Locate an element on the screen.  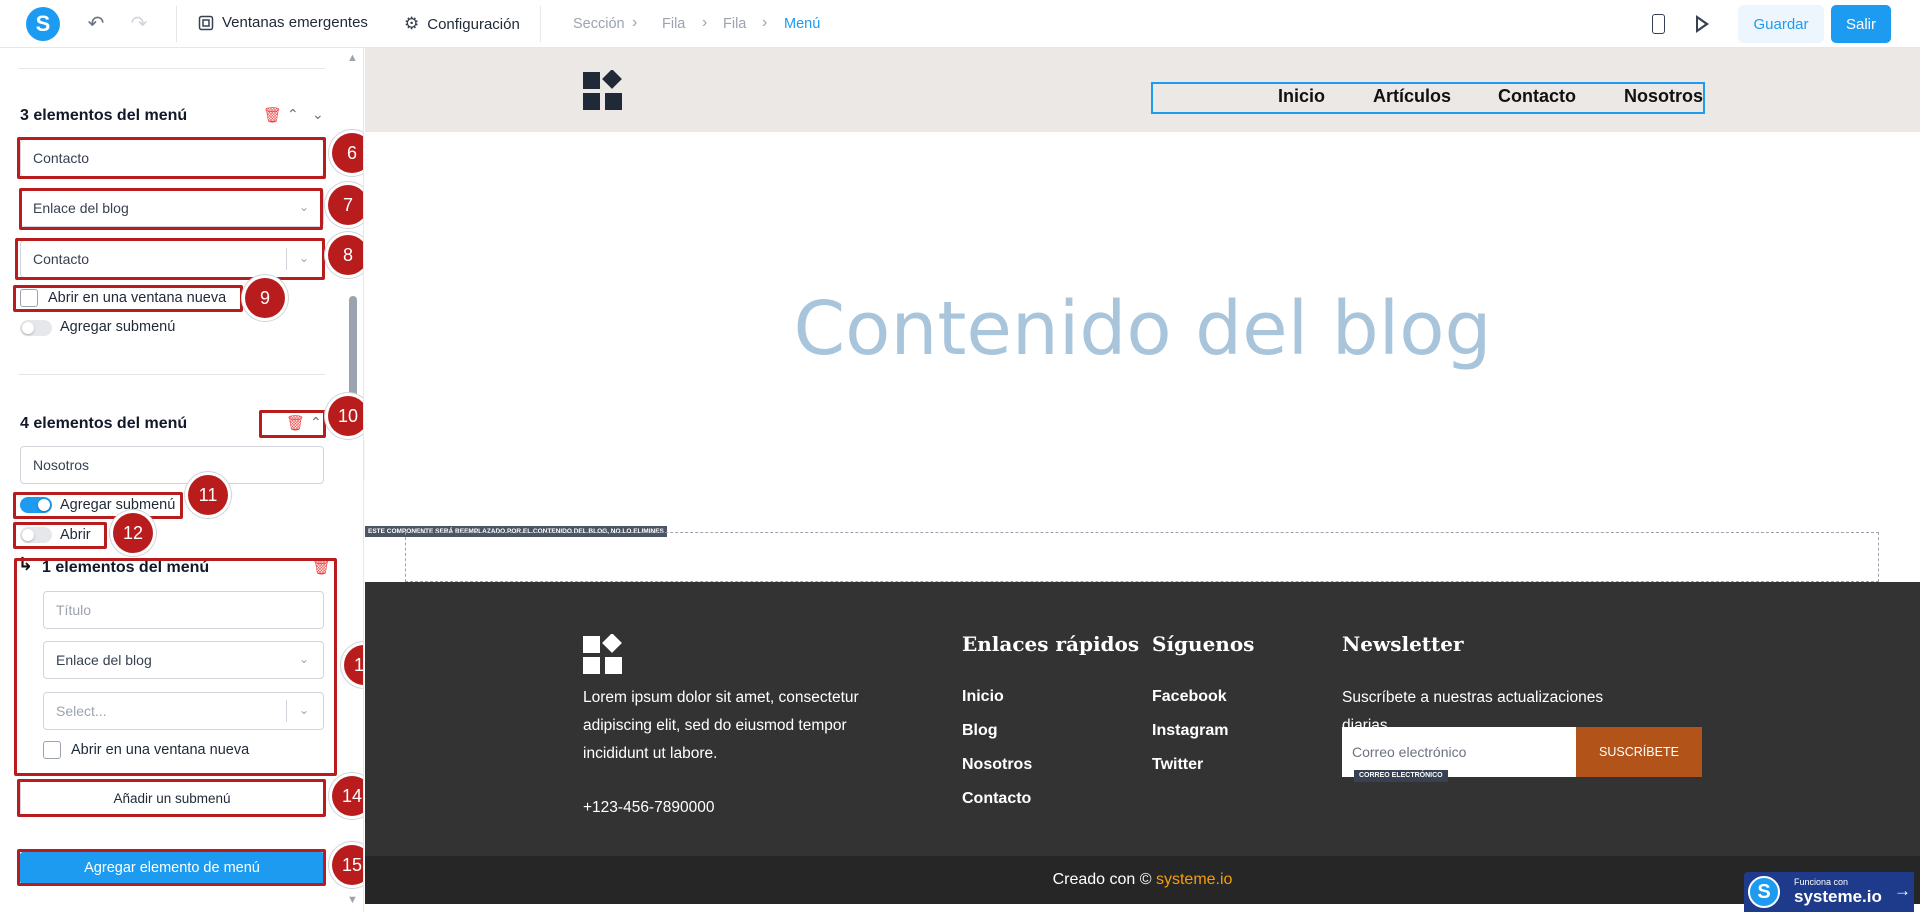
subscribe-button: SUSCRÍBETE is located at coordinates (1639, 752).